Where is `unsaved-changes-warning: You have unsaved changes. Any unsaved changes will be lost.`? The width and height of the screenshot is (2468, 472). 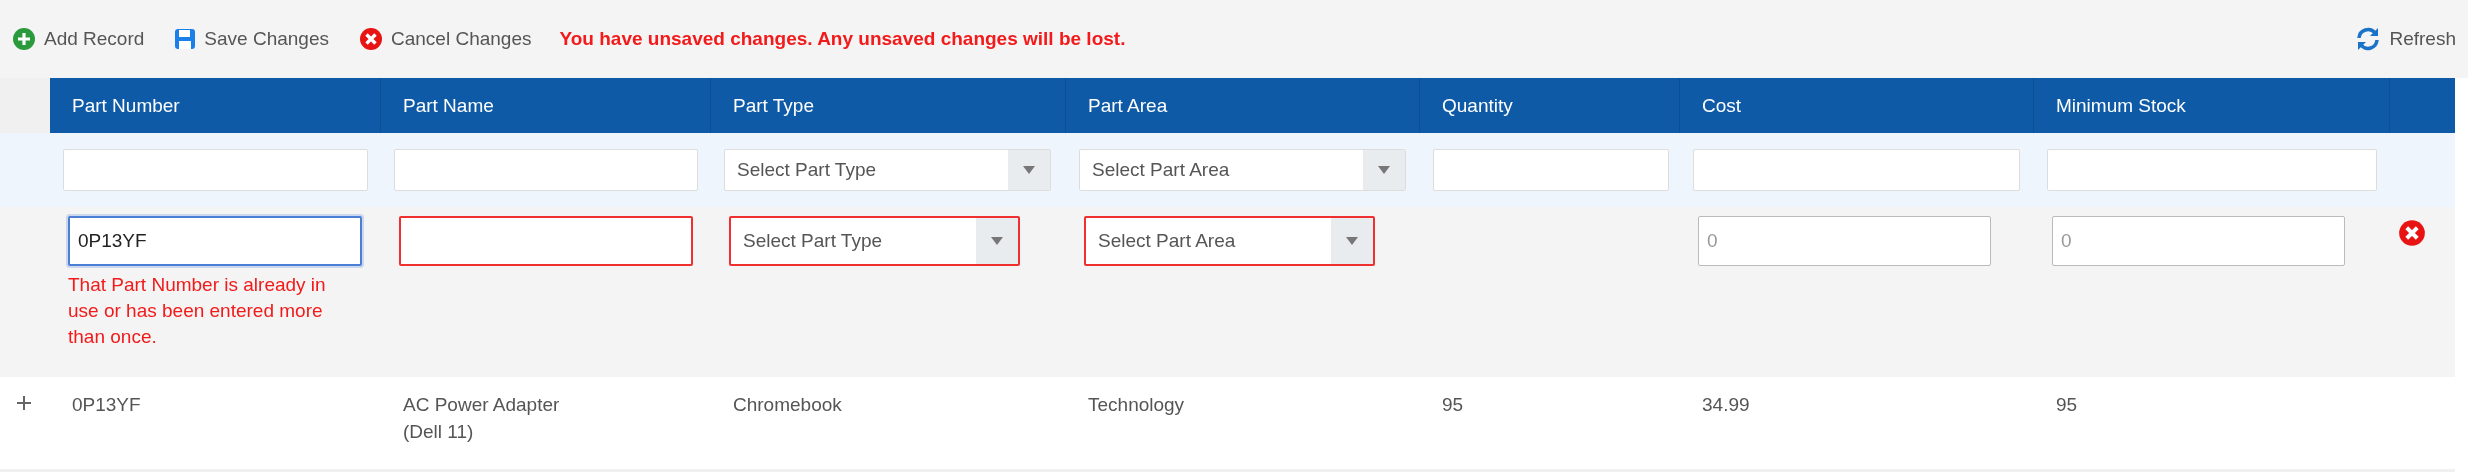
unsaved-changes-warning: You have unsaved changes. Any unsaved changes will be lost. is located at coordinates (842, 39).